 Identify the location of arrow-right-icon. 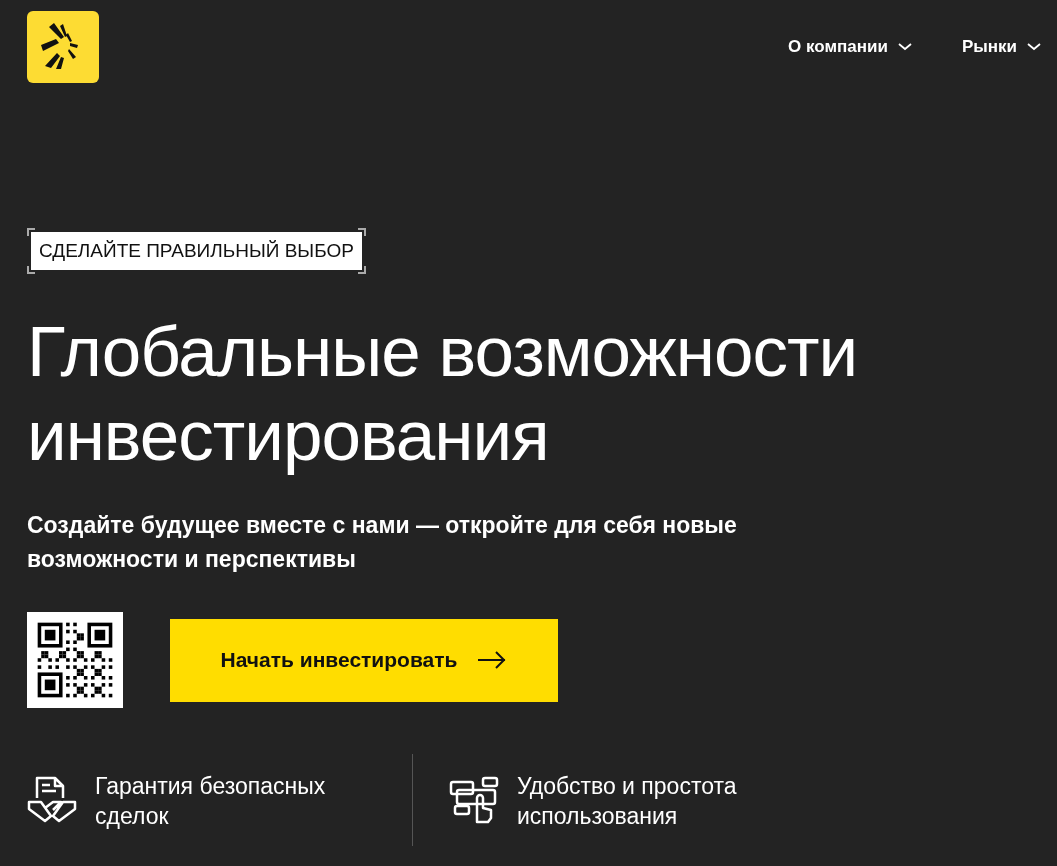
(492, 660).